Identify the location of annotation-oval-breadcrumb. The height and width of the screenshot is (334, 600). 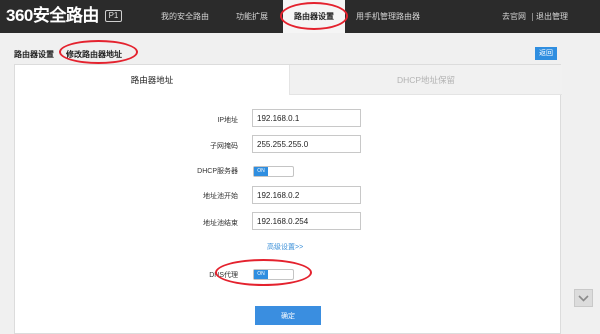
(98, 52).